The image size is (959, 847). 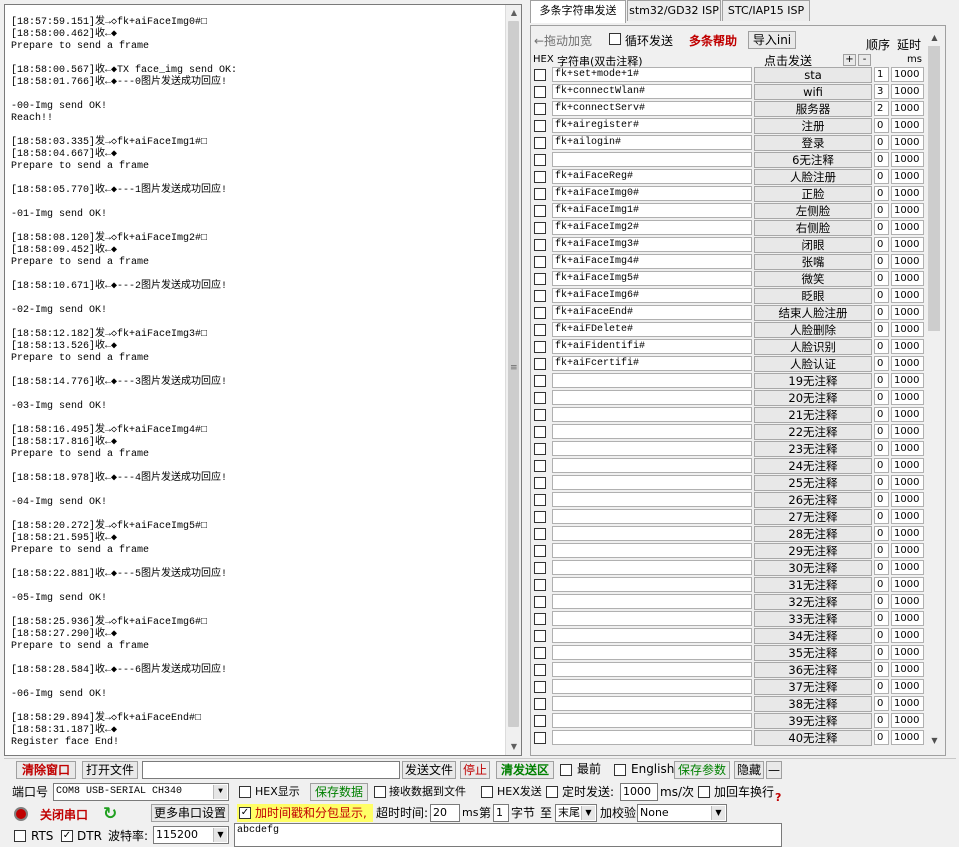 What do you see at coordinates (881, 108) in the screenshot?
I see `row-order-input: 2` at bounding box center [881, 108].